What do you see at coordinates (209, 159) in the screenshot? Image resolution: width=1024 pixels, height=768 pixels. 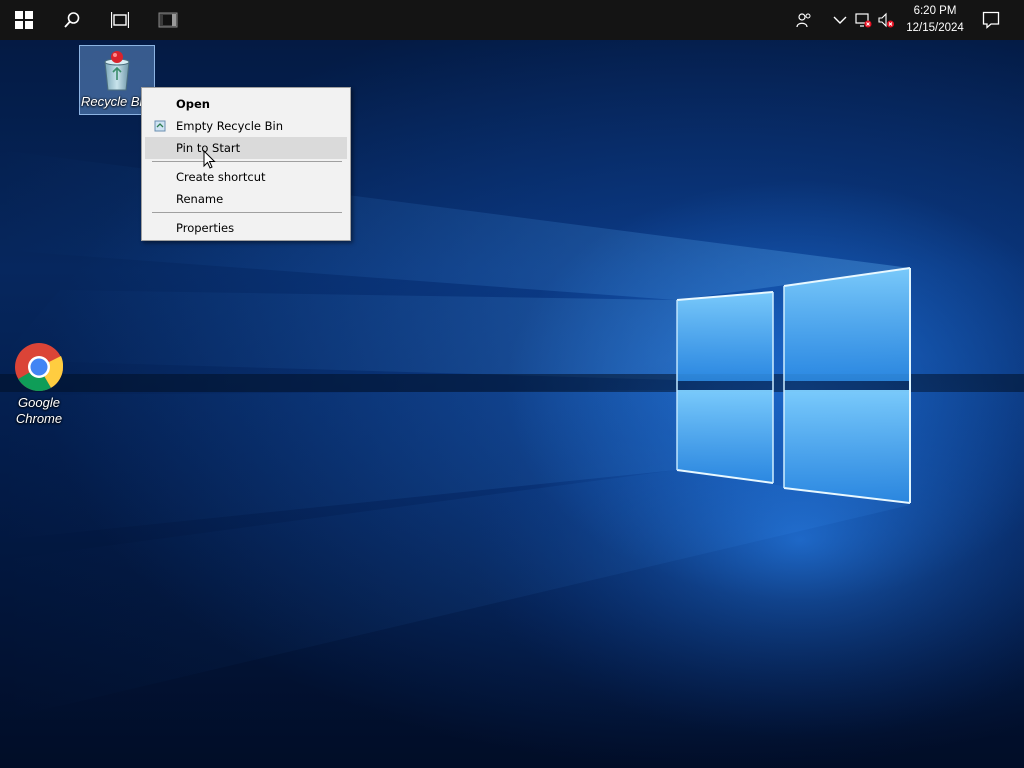 I see `mouse-pointer-icon` at bounding box center [209, 159].